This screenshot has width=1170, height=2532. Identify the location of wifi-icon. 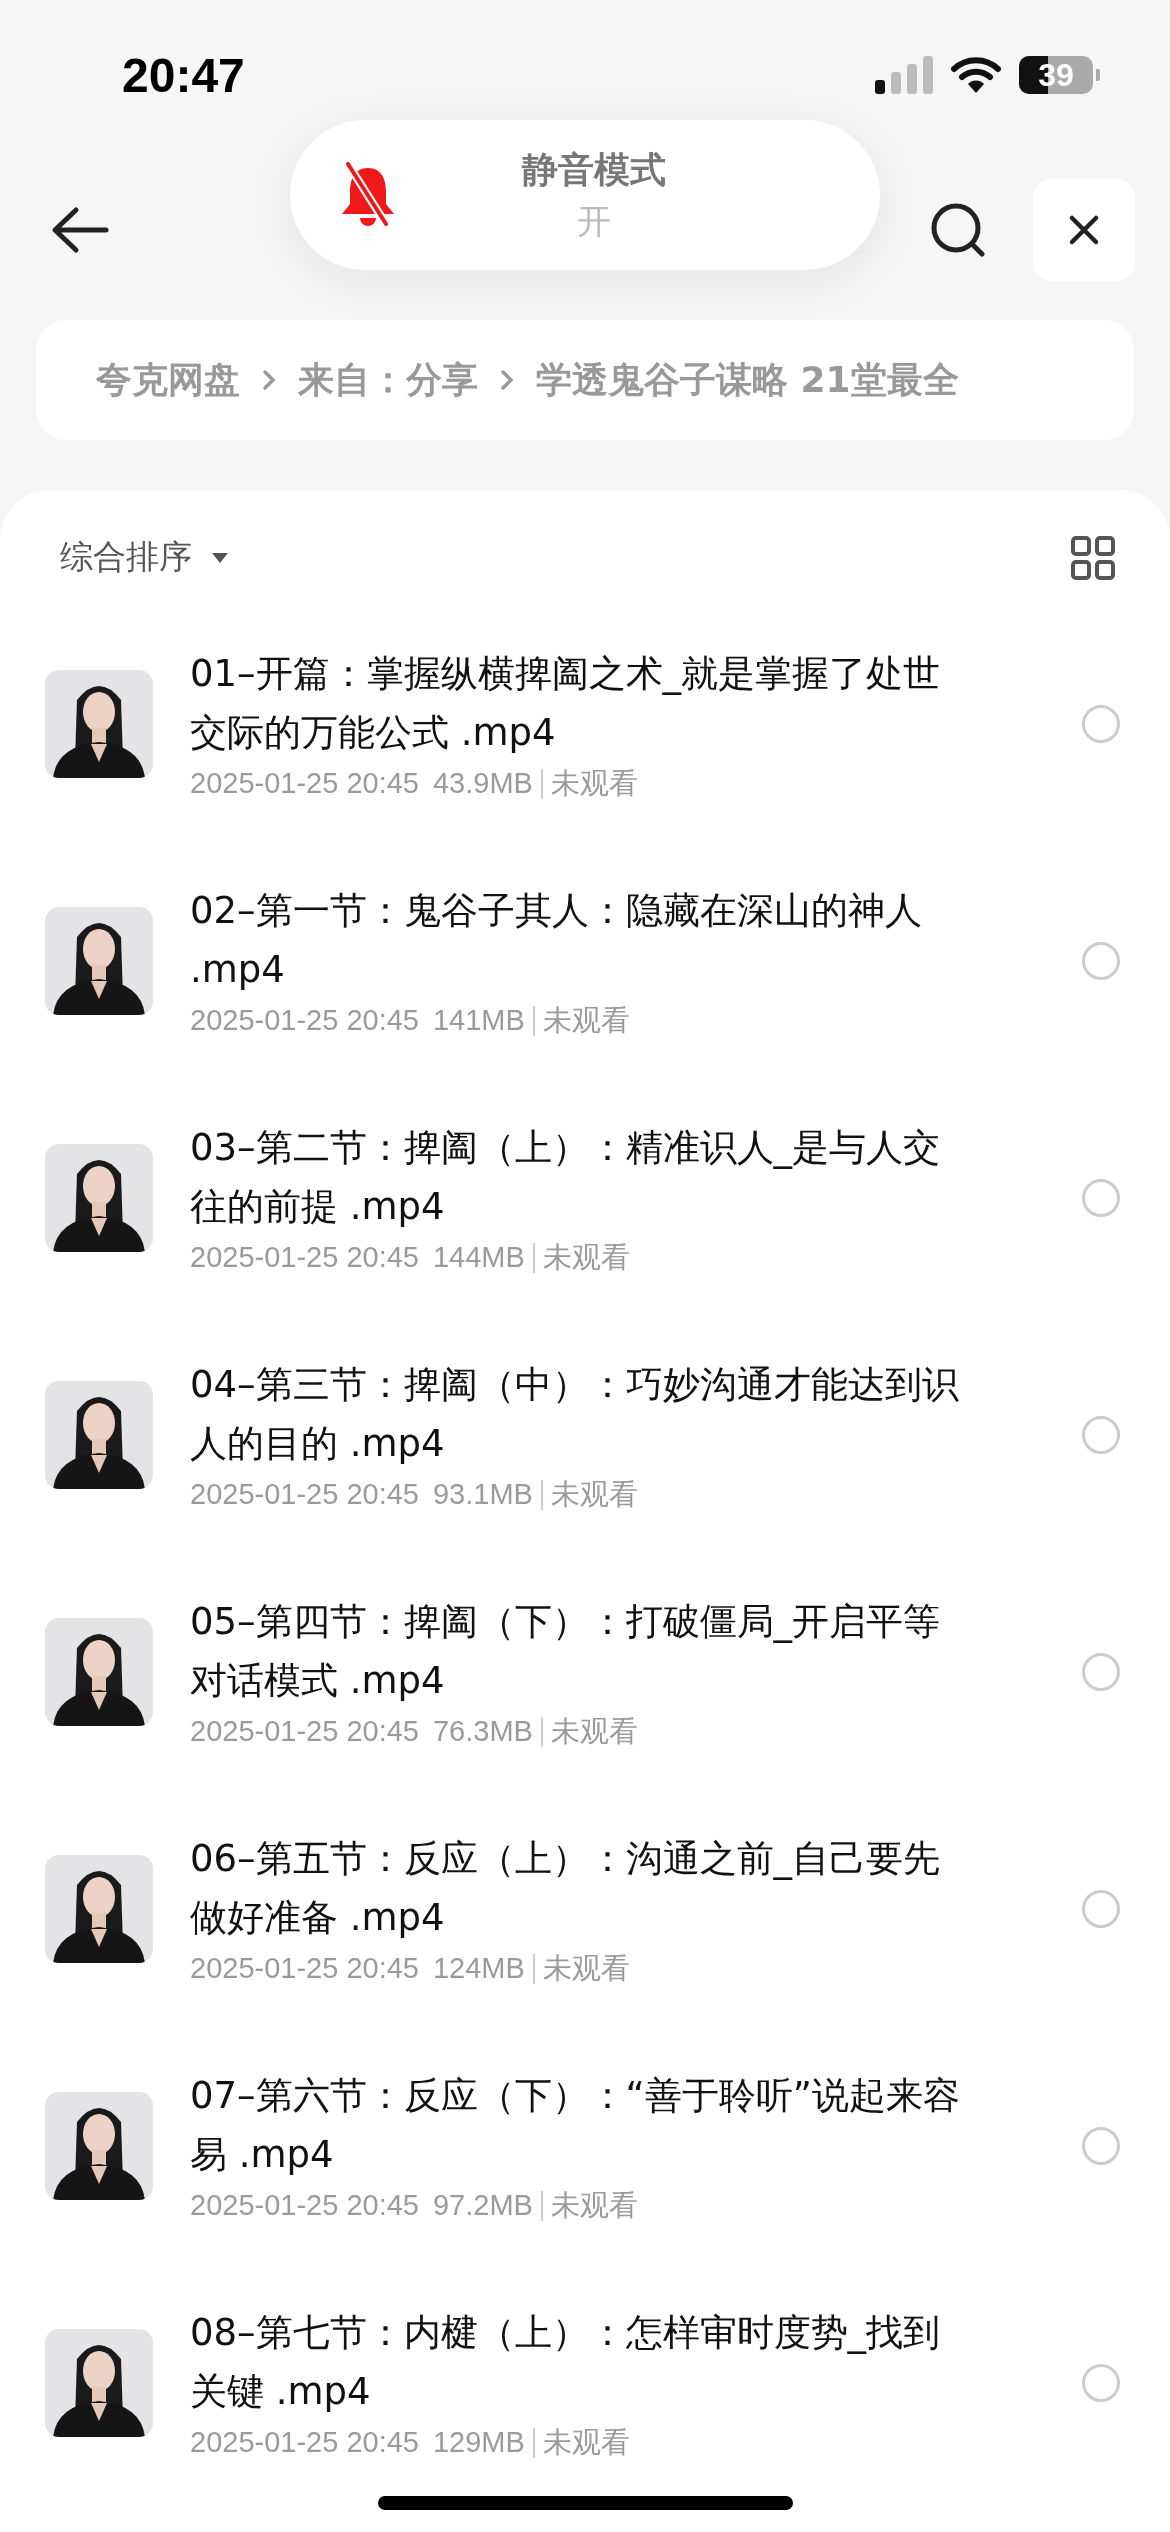
(976, 75).